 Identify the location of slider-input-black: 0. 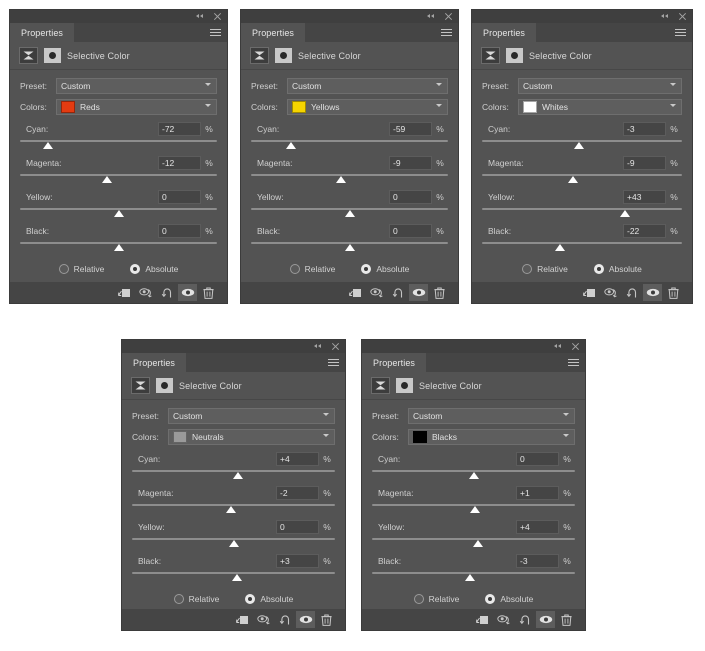
(179, 231).